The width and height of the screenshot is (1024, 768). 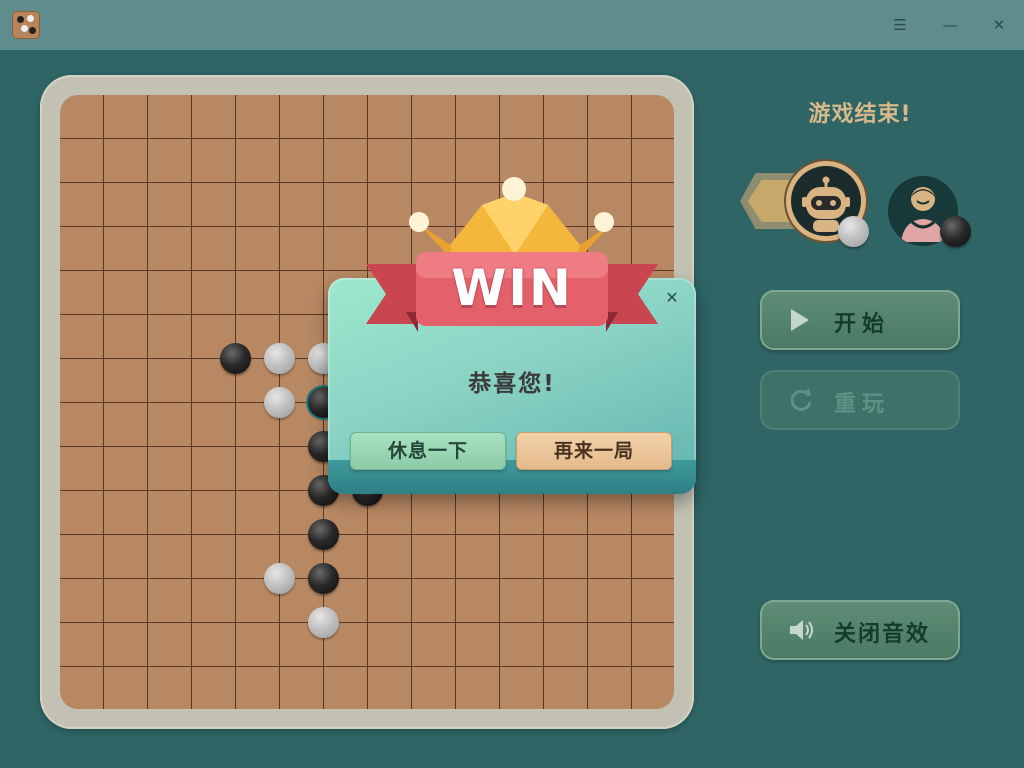 I want to click on replay-button: 重玩, so click(x=860, y=400).